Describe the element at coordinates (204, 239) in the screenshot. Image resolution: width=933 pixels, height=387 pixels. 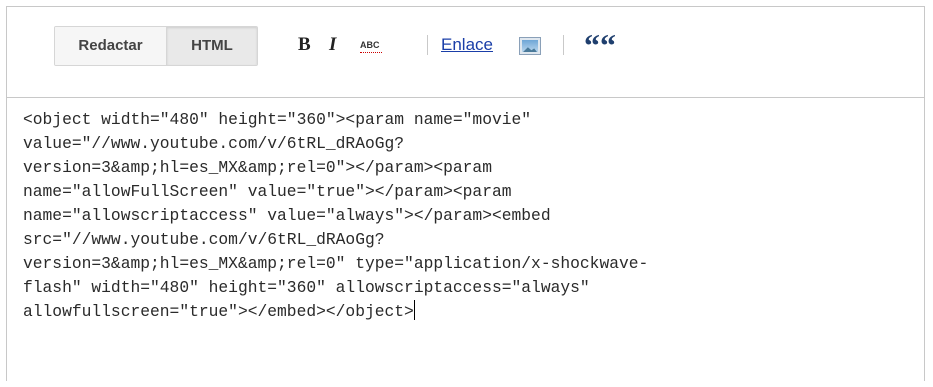
I see `code-line: src="//www.youtube.com/v/6tRL_dRAoGg?` at that location.